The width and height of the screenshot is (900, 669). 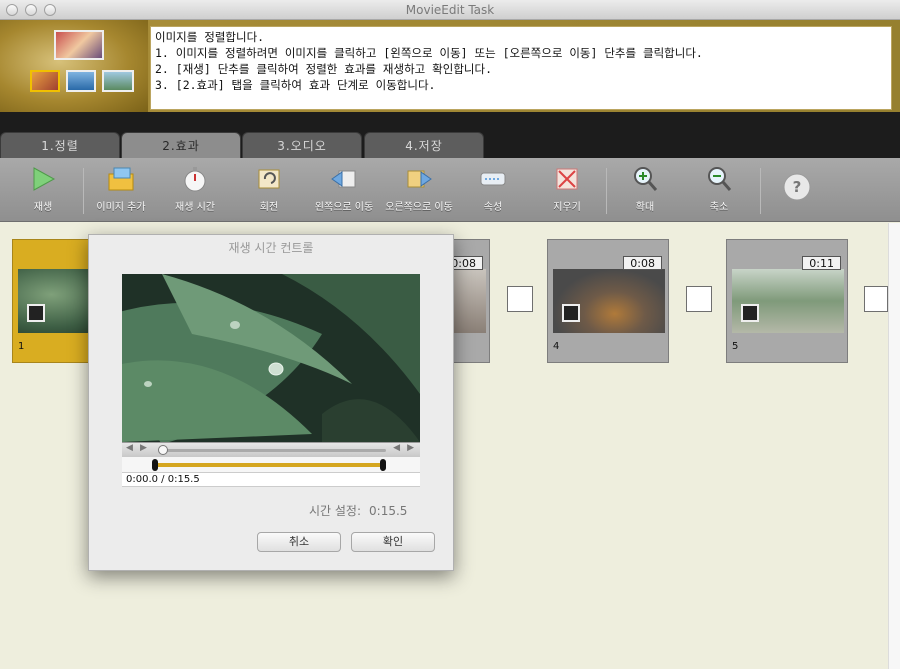 I want to click on vertical-scrollbar, so click(x=894, y=446).